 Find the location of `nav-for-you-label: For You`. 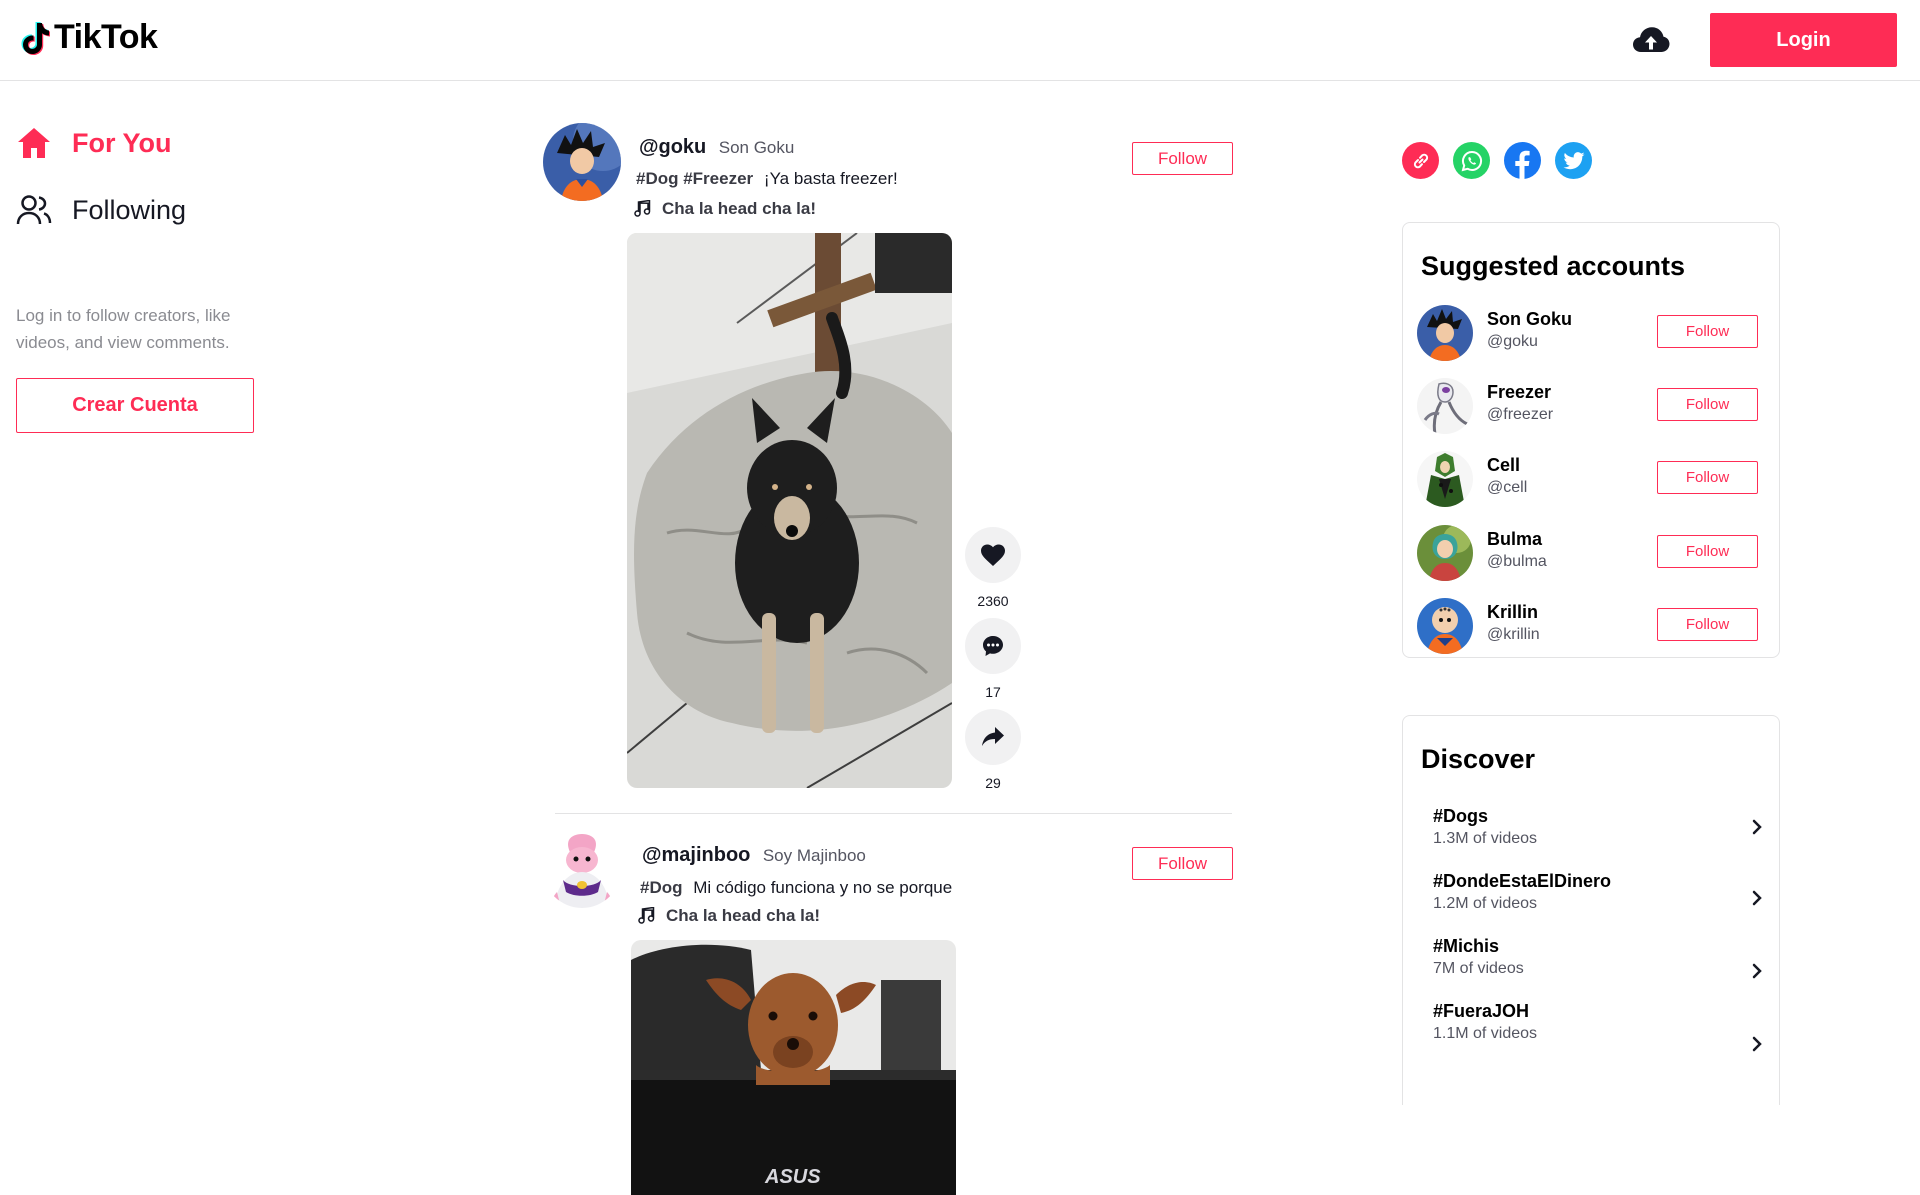

nav-for-you-label: For You is located at coordinates (122, 142).